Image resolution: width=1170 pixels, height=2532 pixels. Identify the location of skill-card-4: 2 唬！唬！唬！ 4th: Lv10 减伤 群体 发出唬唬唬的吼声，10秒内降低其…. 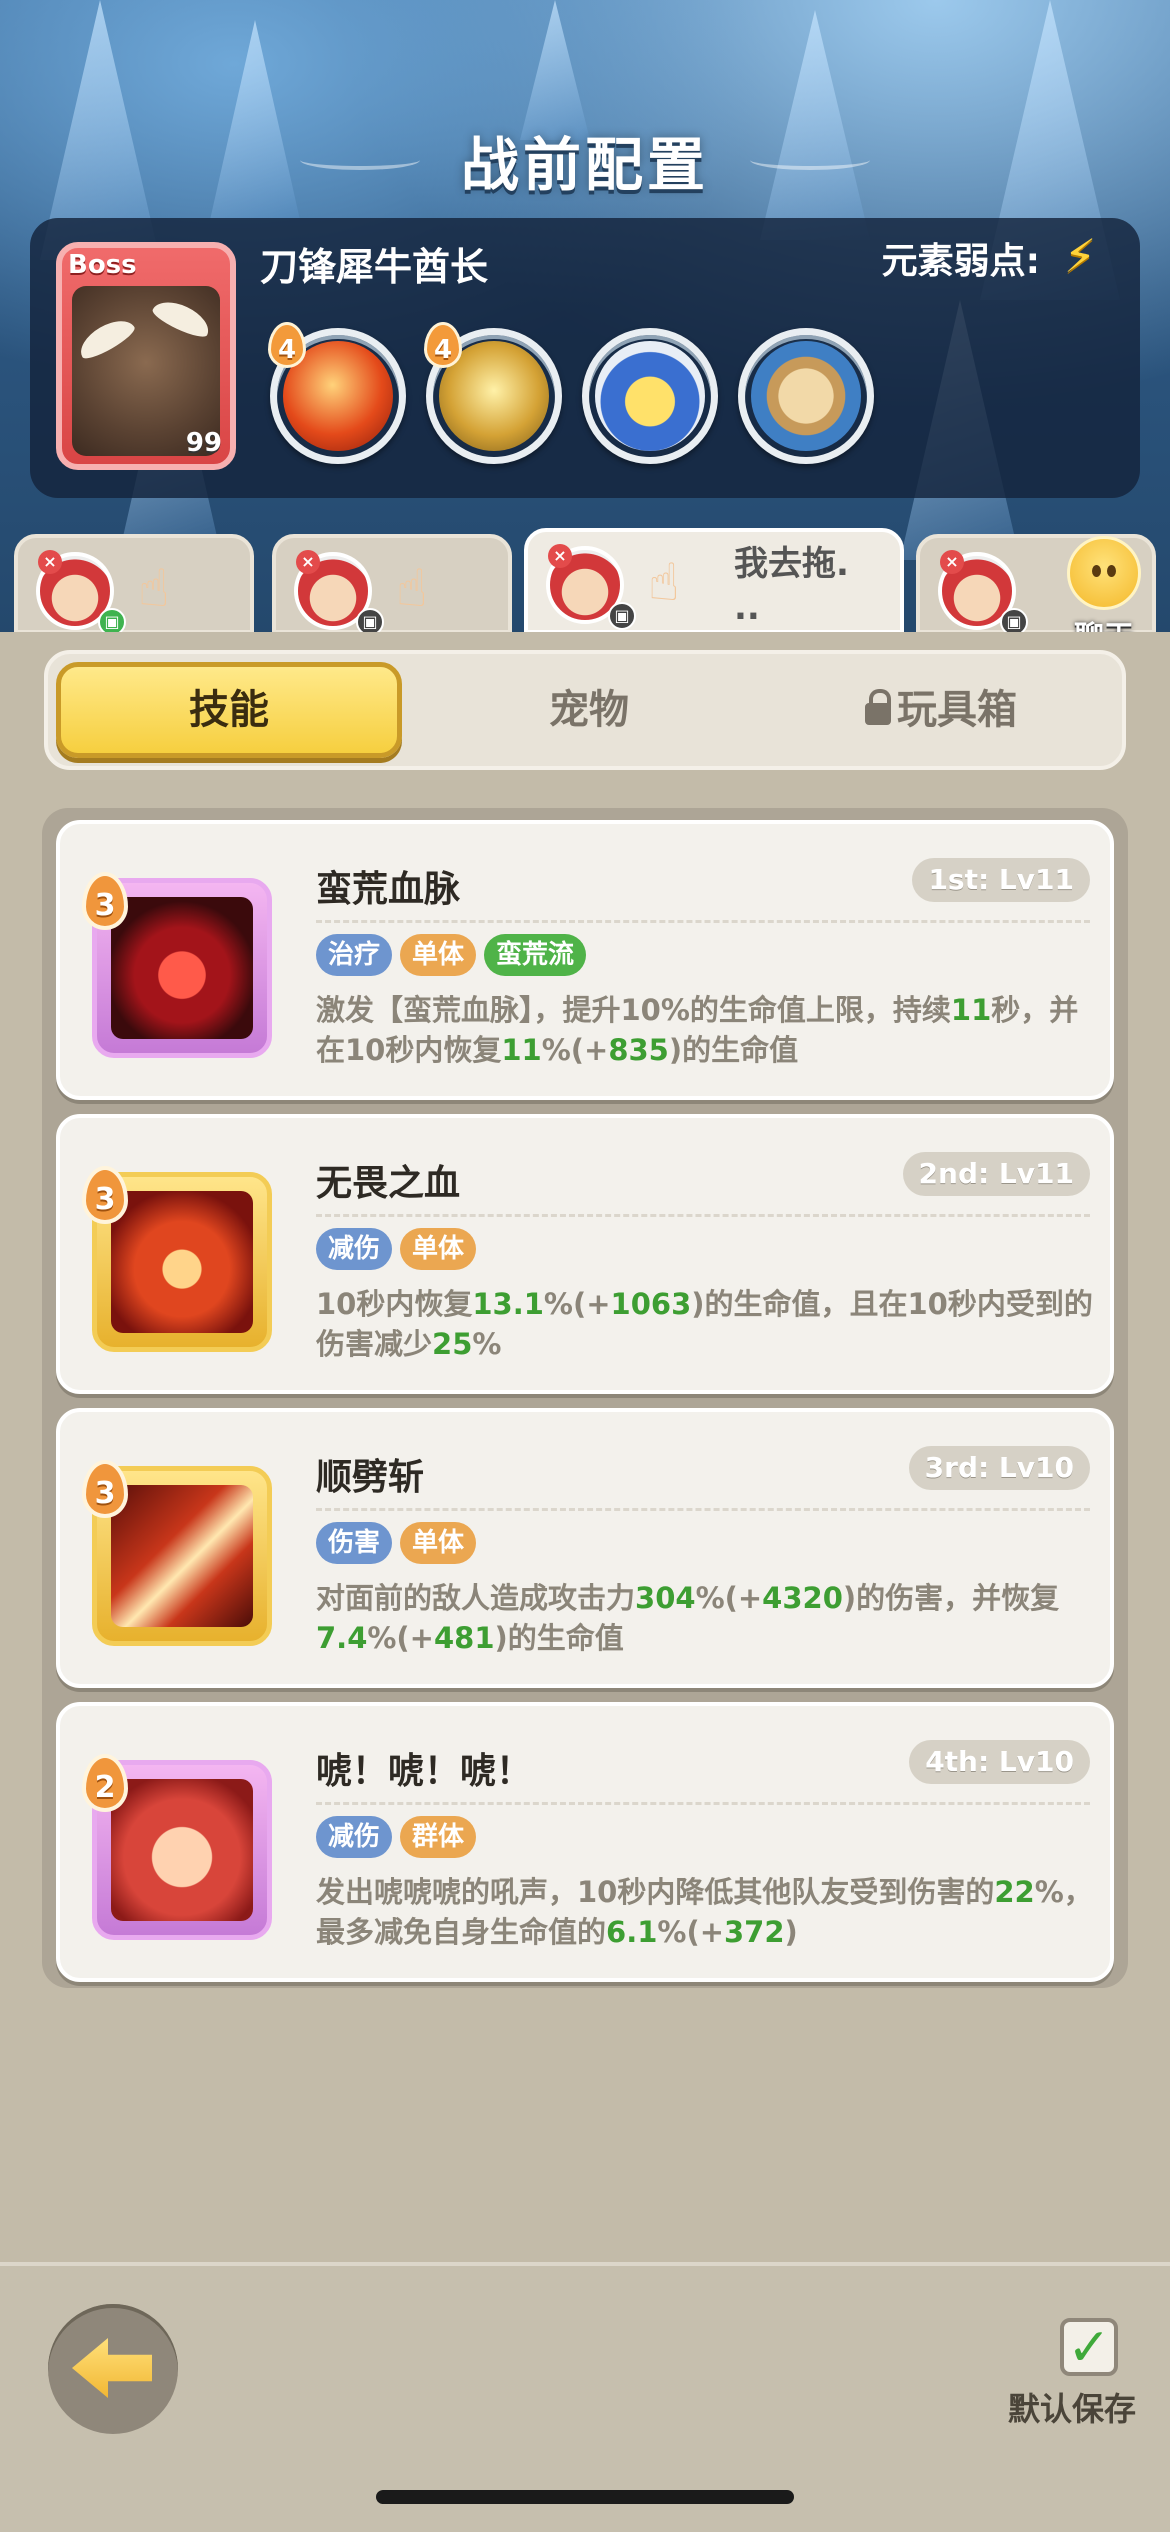
(585, 1842).